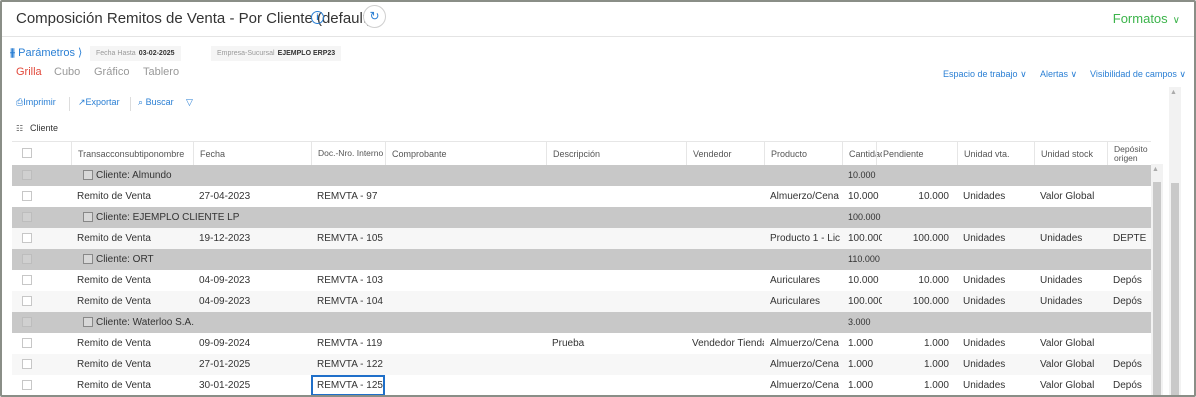  Describe the element at coordinates (135, 53) in the screenshot. I see `param-fecha-hasta: Fecha Hasta 03-02-2025` at that location.